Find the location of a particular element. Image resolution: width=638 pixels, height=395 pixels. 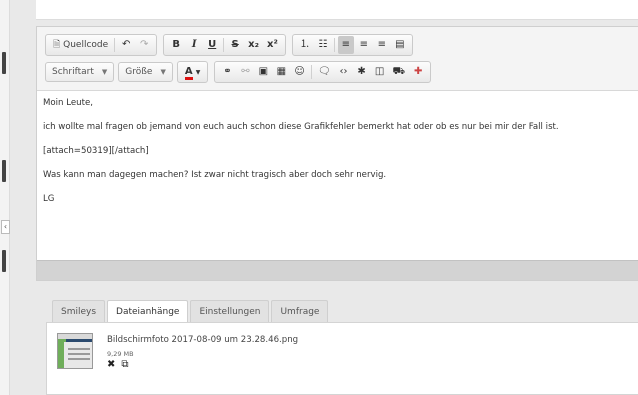

top-strip is located at coordinates (337, 10).